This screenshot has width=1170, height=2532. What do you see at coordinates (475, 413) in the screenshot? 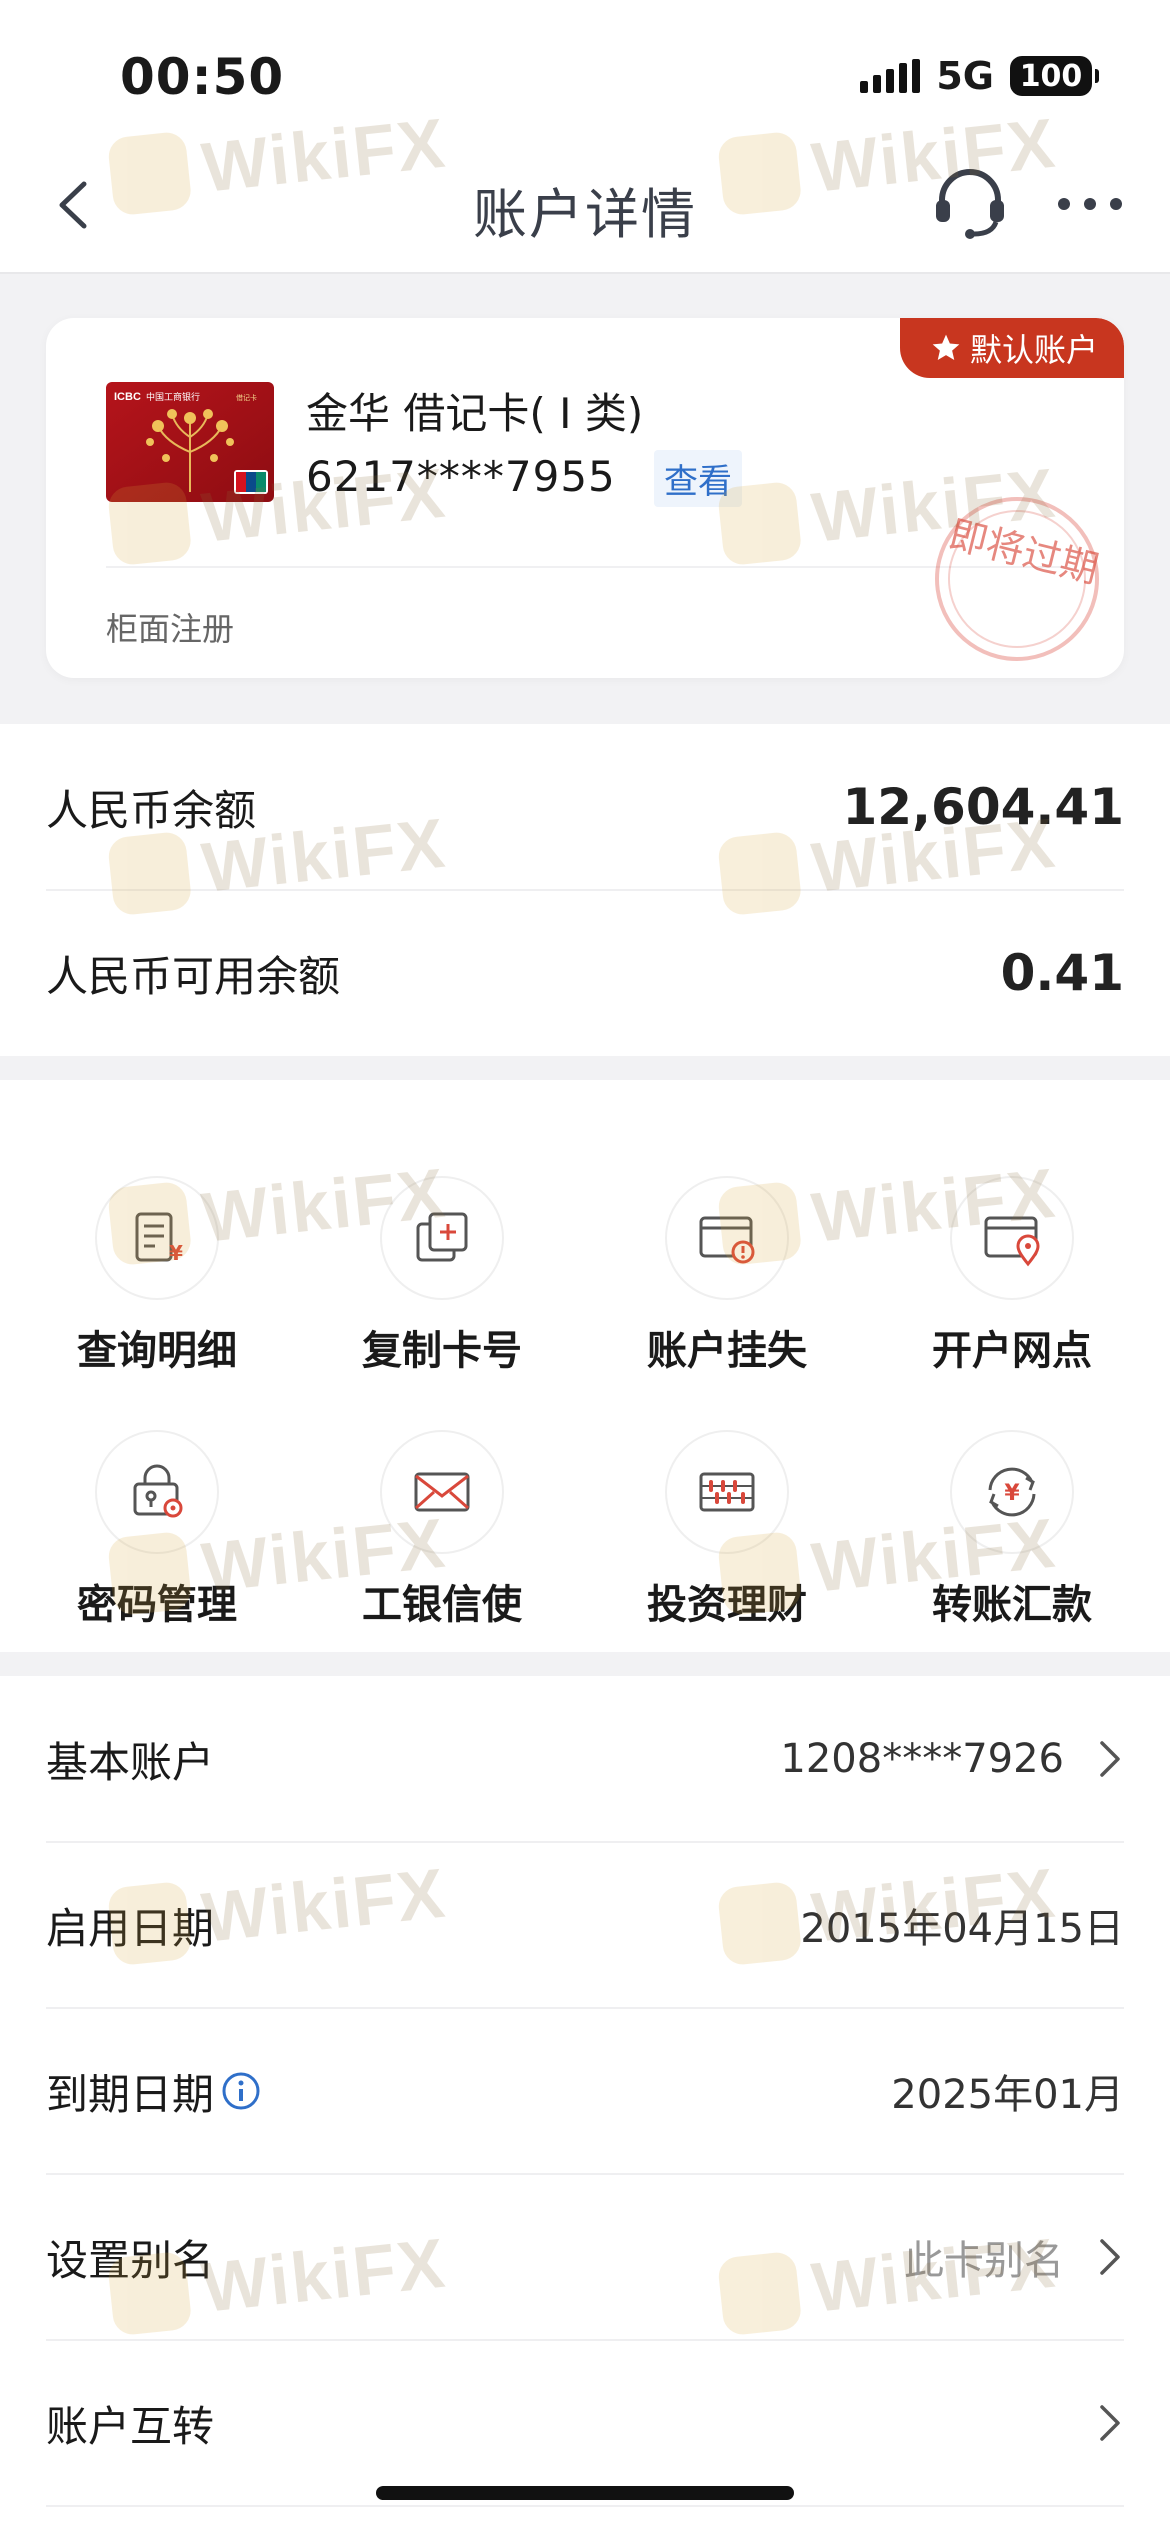
I see `card-name: 金华 借记卡( Ⅰ 类)` at bounding box center [475, 413].